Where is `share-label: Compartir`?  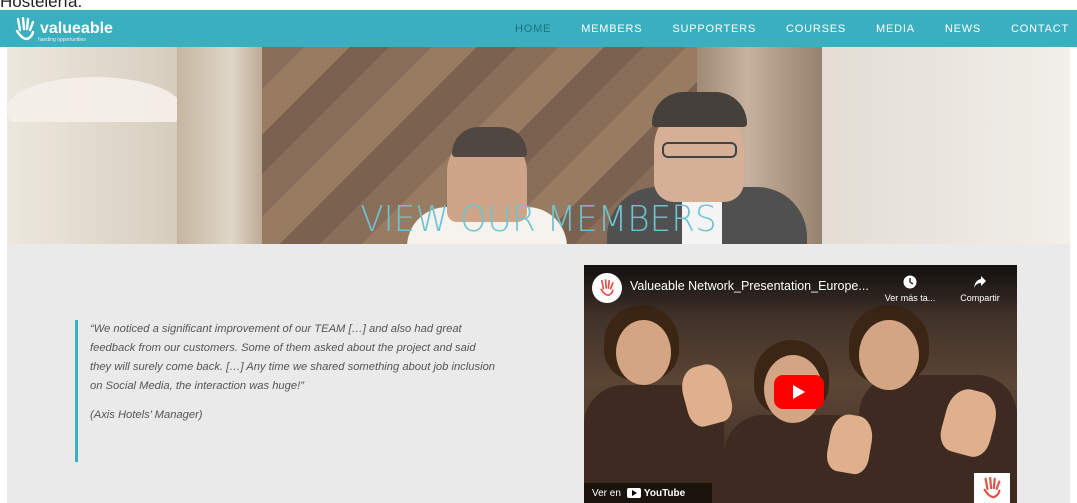 share-label: Compartir is located at coordinates (980, 298).